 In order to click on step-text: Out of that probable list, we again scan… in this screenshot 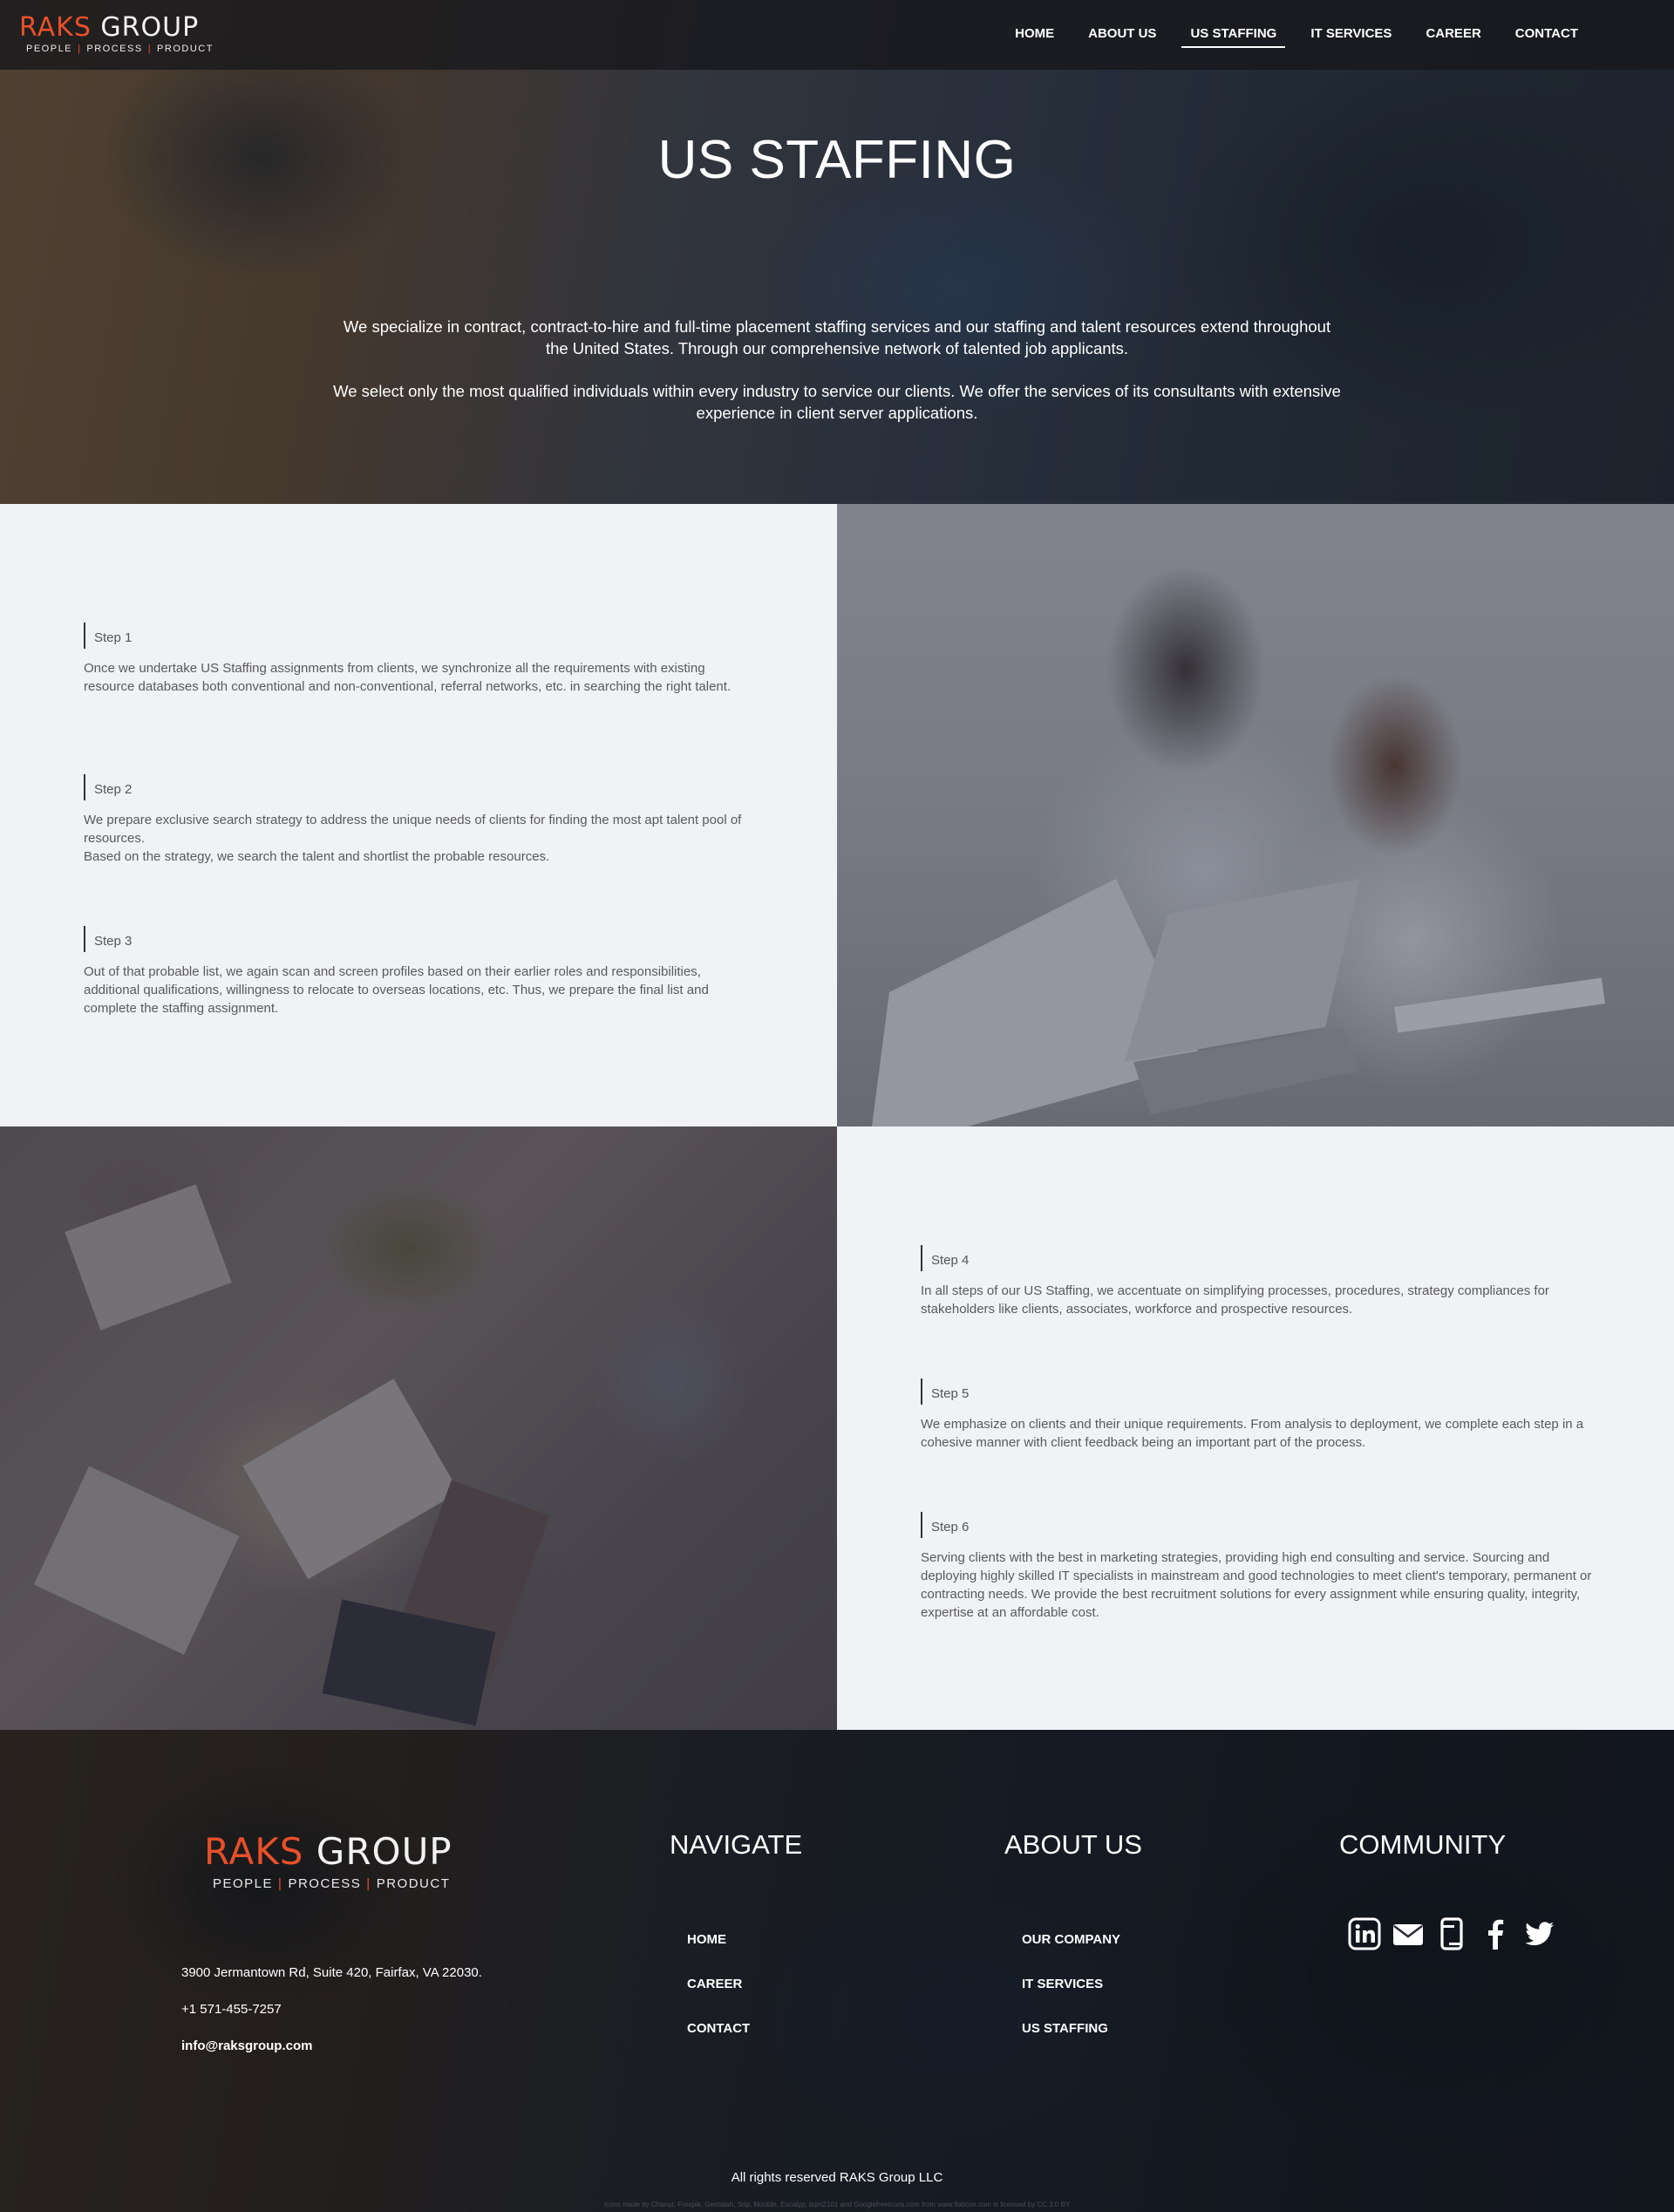, I will do `click(396, 990)`.